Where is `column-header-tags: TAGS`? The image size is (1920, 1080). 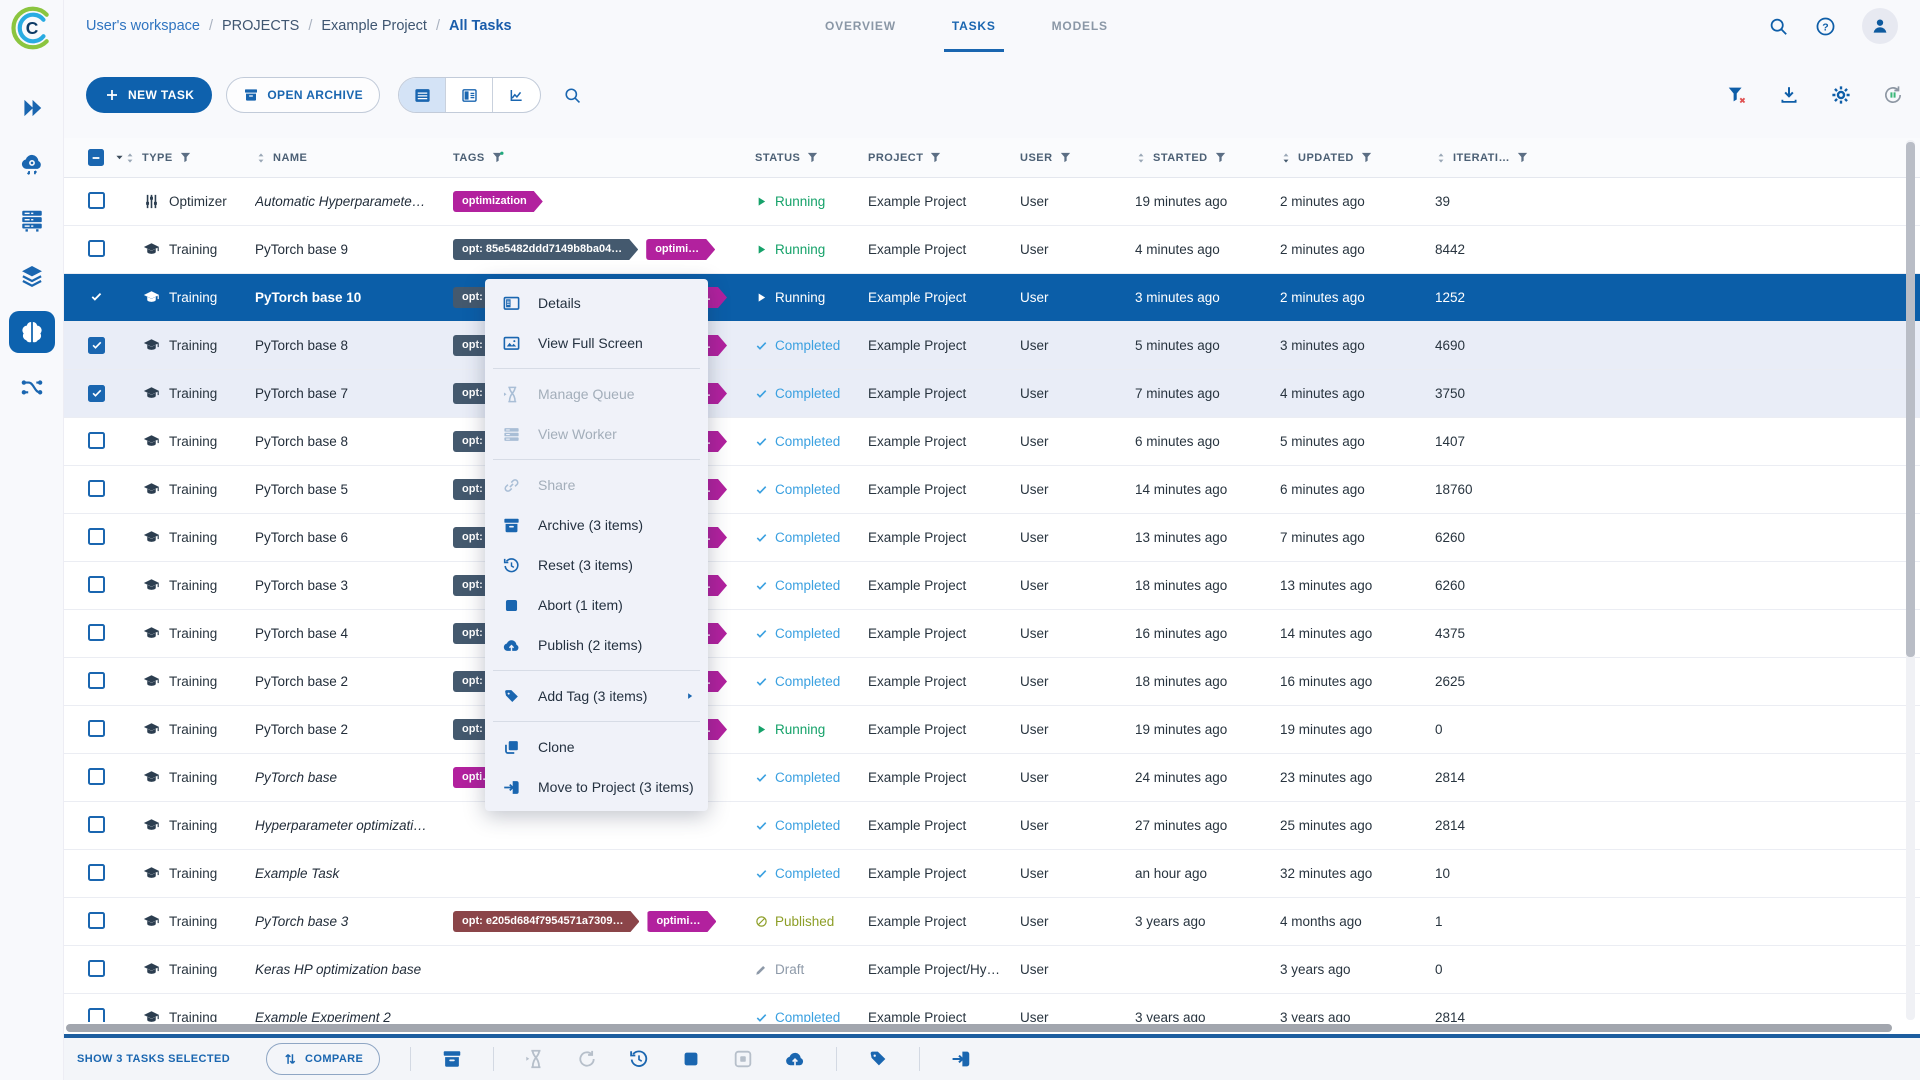
column-header-tags: TAGS is located at coordinates (604, 157).